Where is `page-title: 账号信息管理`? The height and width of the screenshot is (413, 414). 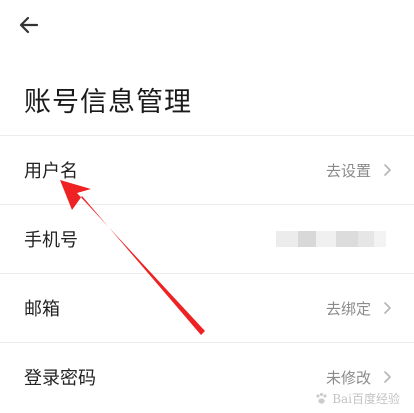
page-title: 账号信息管理 is located at coordinates (108, 102).